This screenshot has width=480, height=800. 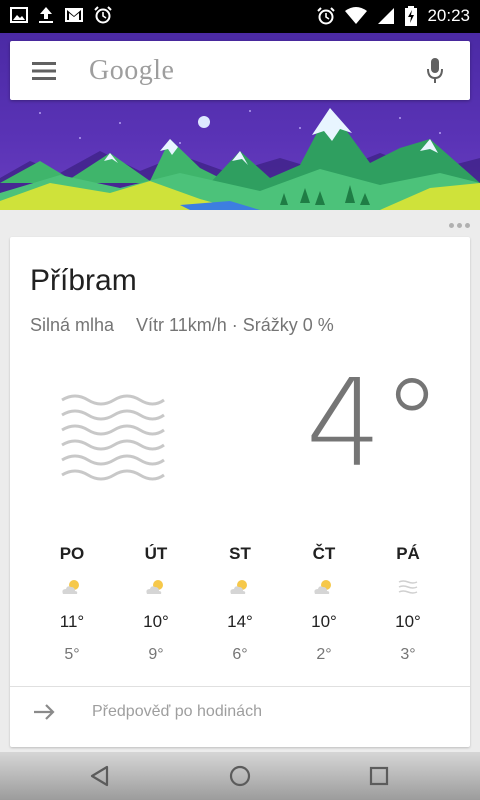 I want to click on forecast-day: PO 11° 5°, so click(x=72, y=607).